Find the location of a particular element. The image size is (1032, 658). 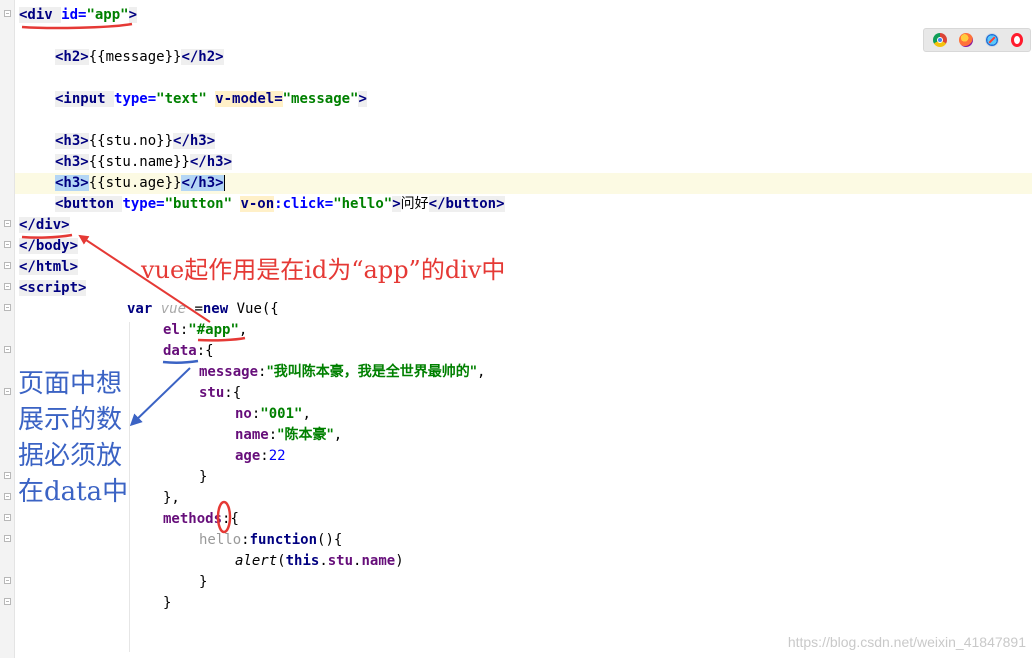

code-line: <h2>{{message}}</h2> is located at coordinates (139, 57).